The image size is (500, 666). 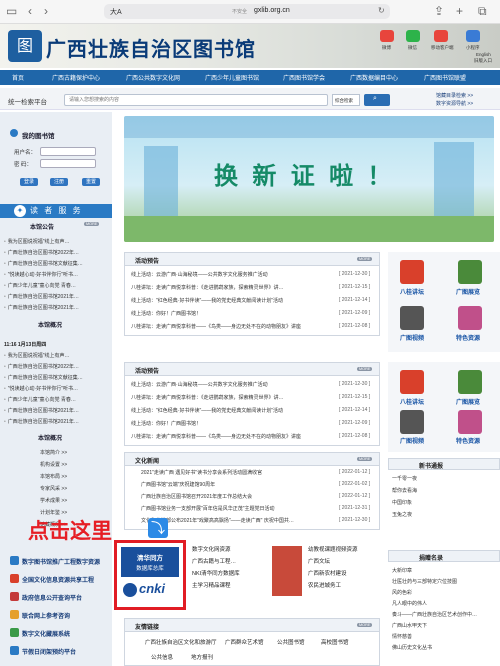 I want to click on search-input, so click(x=196, y=100).